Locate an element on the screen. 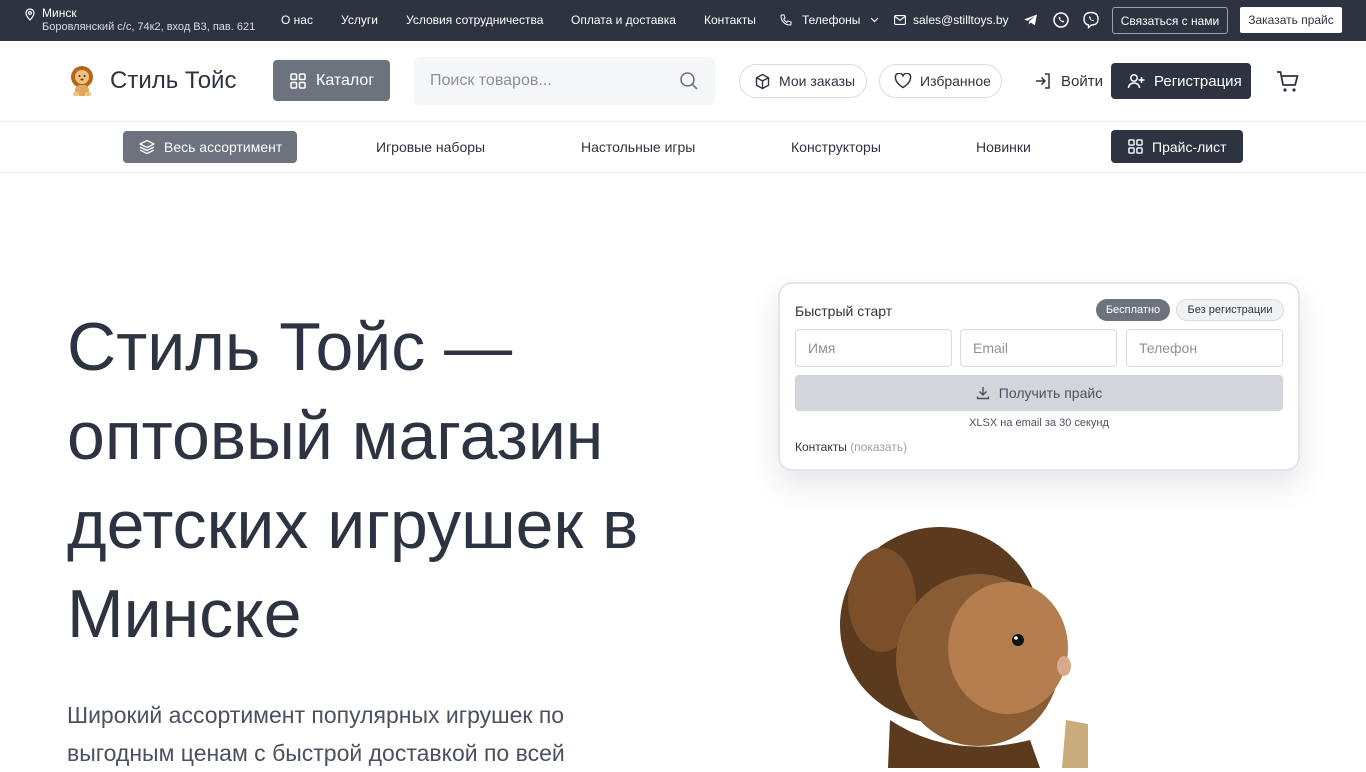 The height and width of the screenshot is (772, 1366). logo: Стиль Тойс is located at coordinates (151, 81).